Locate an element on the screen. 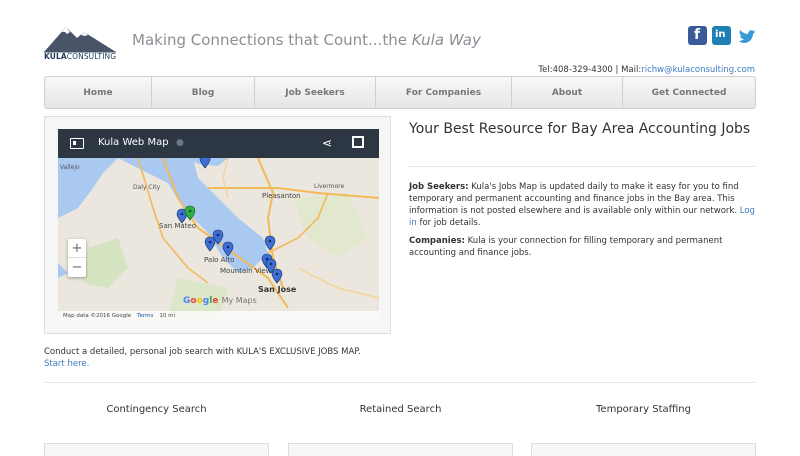  phone-text: Tel:408-329-4300 | Mail: is located at coordinates (590, 70).